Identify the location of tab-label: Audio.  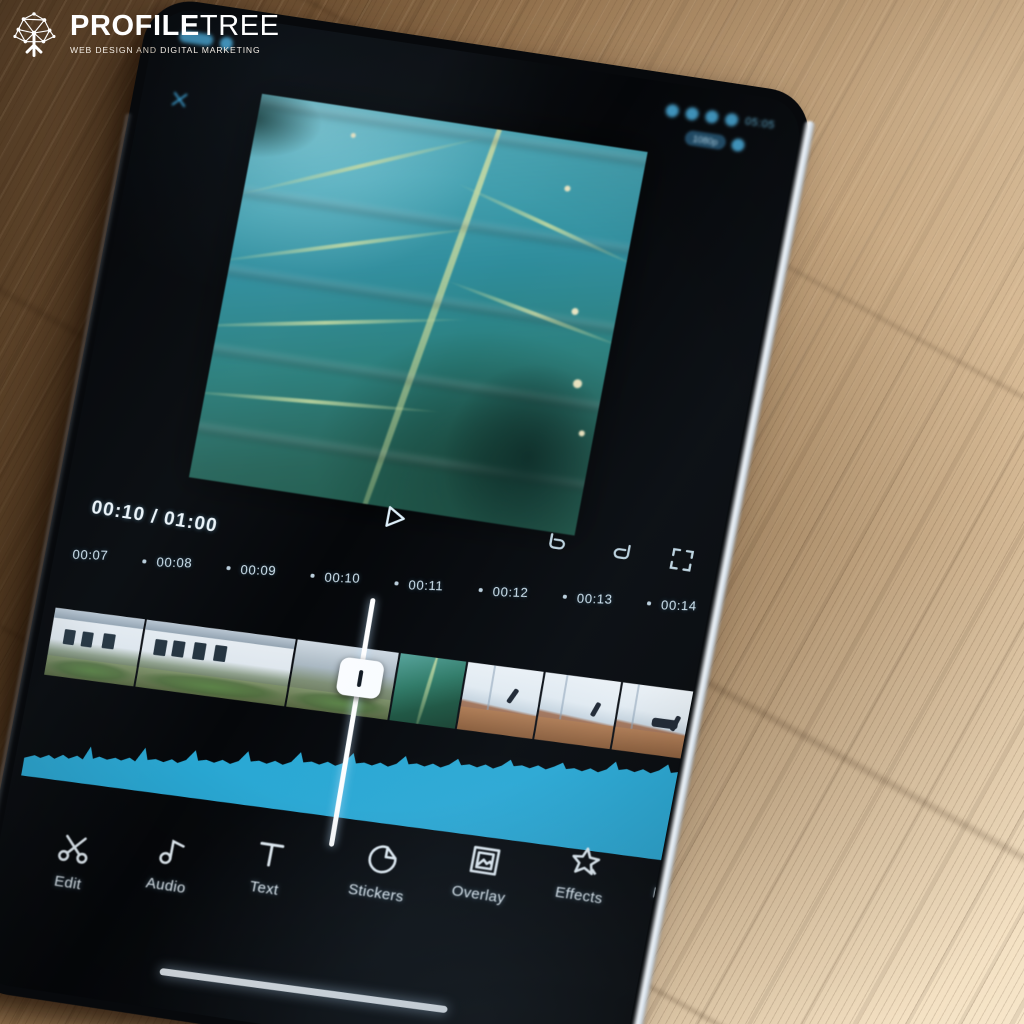
(166, 886).